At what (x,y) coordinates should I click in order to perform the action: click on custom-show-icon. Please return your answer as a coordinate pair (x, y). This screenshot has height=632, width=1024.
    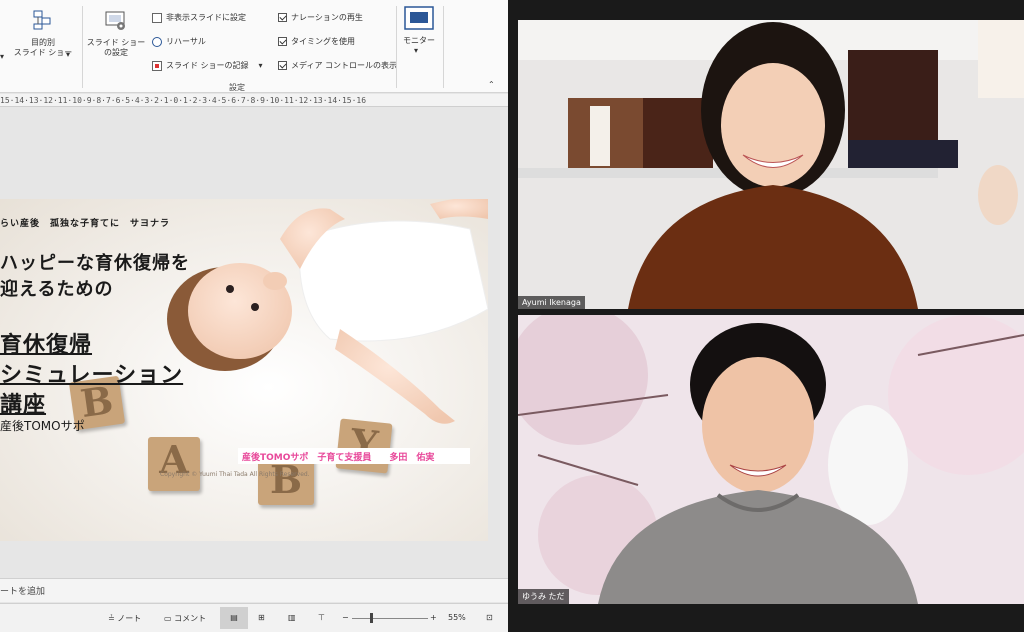
    Looking at the image, I should click on (42, 22).